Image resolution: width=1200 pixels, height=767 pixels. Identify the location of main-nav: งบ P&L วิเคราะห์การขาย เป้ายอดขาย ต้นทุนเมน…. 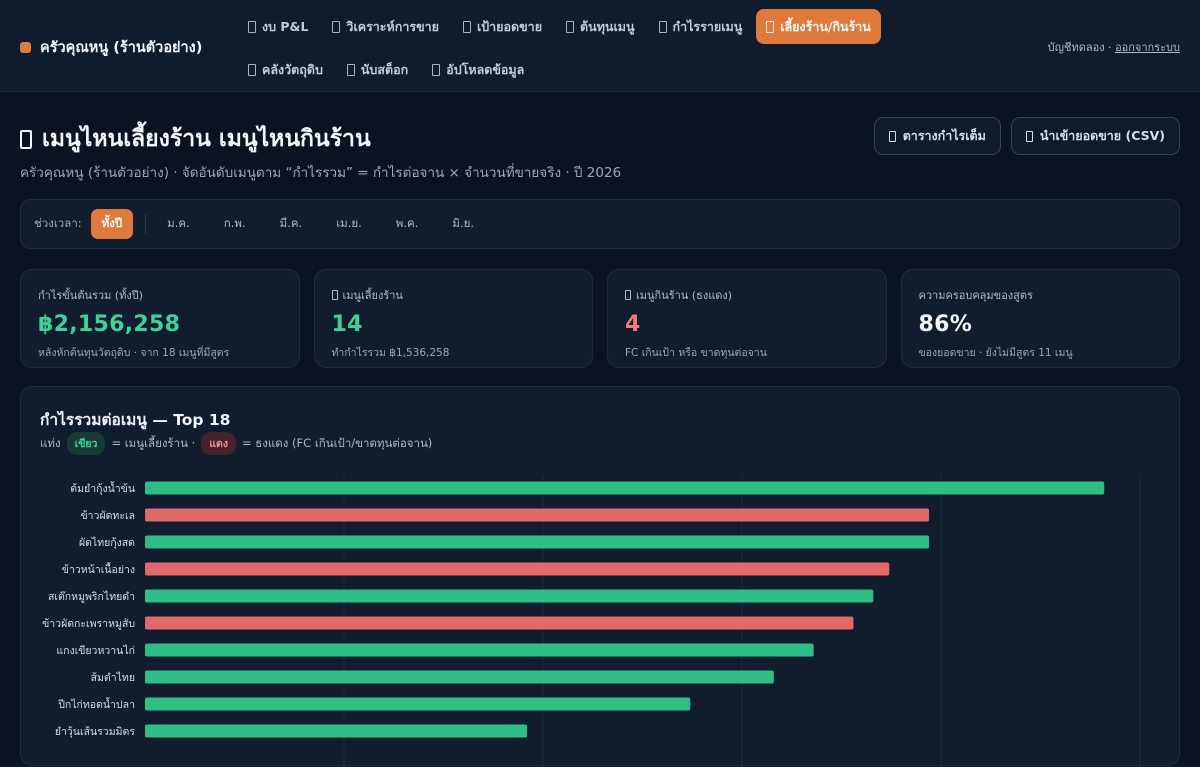
(588, 48).